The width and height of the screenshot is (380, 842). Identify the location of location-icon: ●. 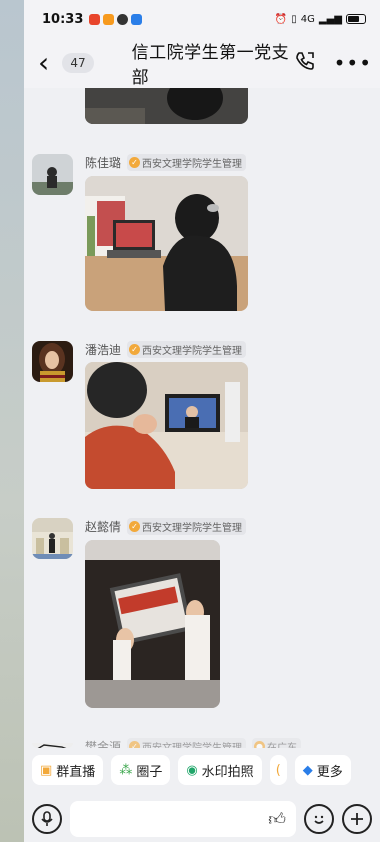
(260, 744).